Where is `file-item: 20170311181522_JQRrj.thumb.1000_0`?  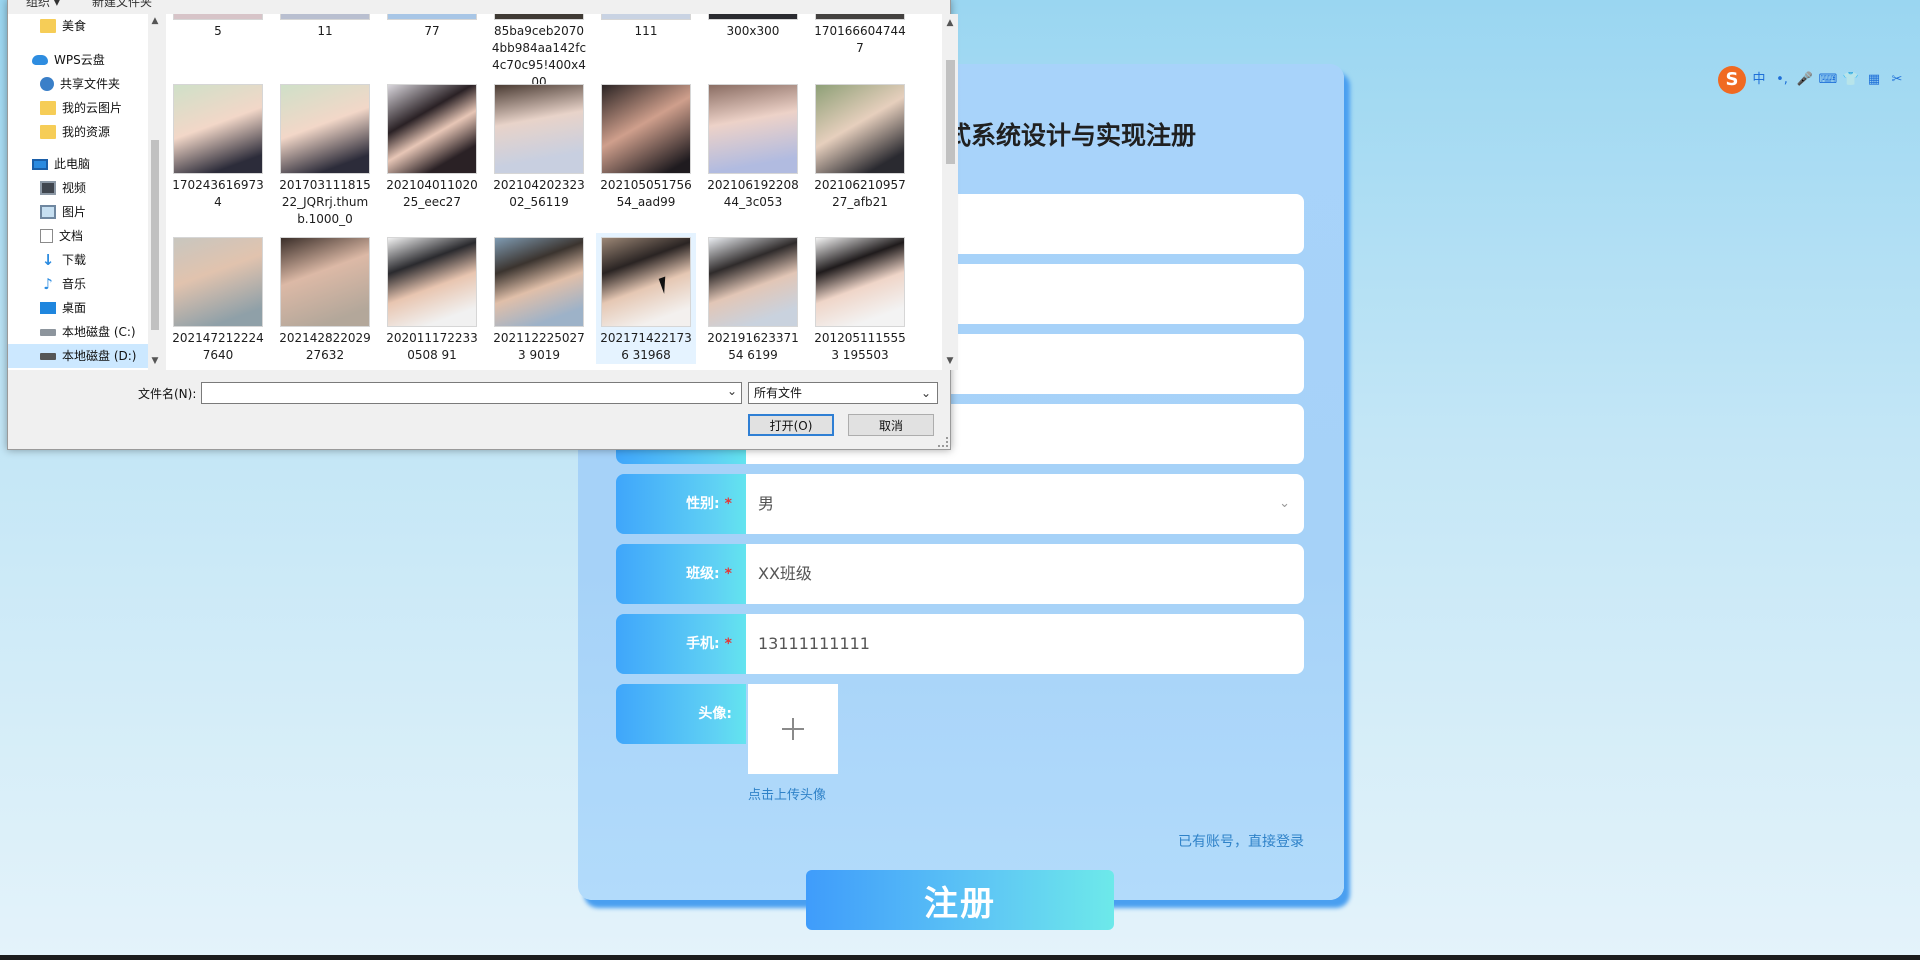
file-item: 20170311181522_JQRrj.thumb.1000_0 is located at coordinates (325, 154).